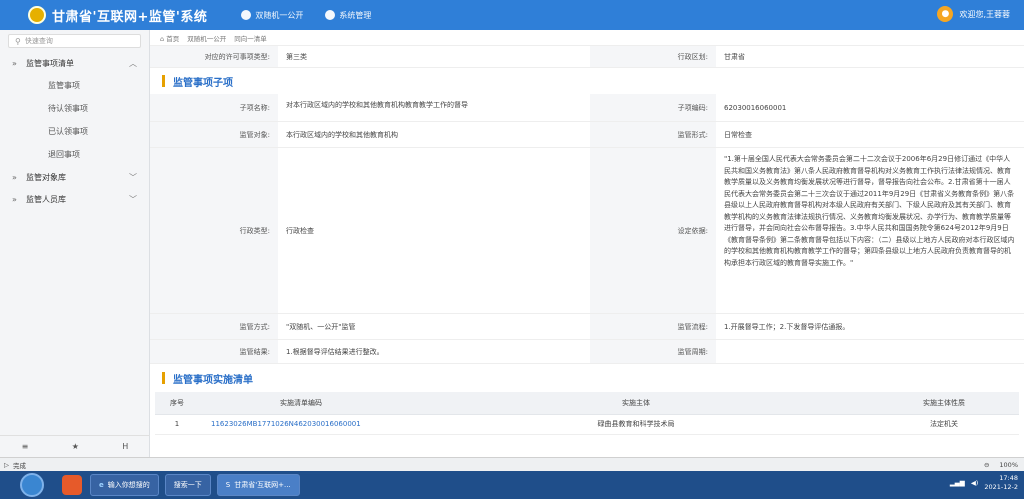 The height and width of the screenshot is (499, 1024). Describe the element at coordinates (587, 378) in the screenshot. I see `section-title: 监管事项实施清单` at that location.